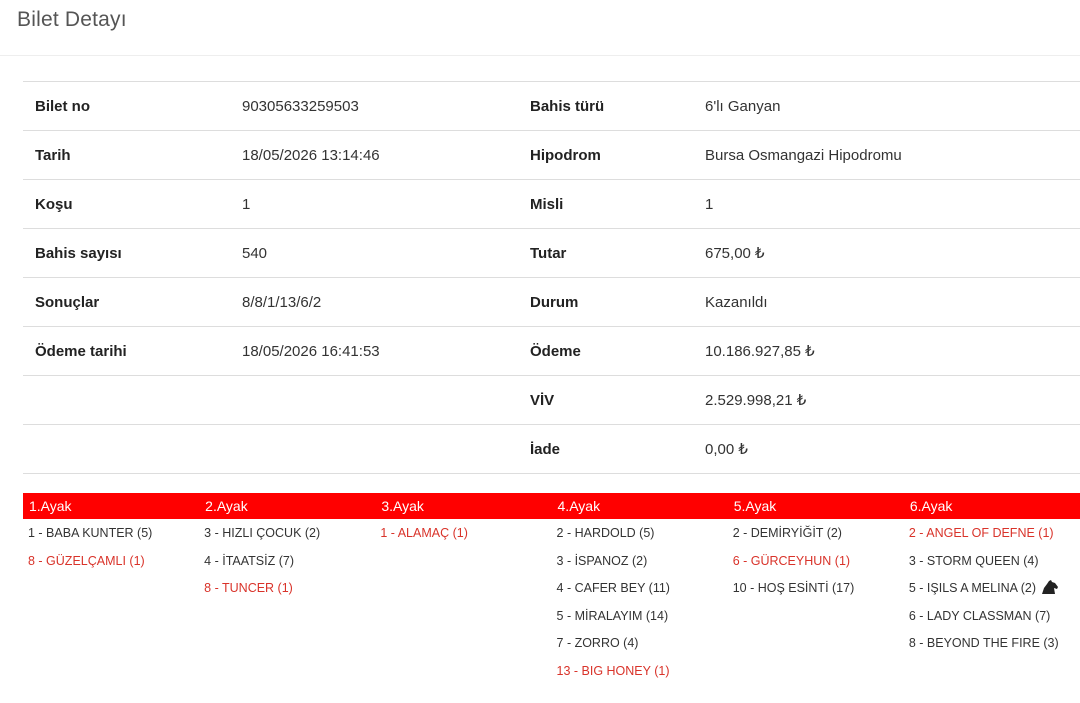  I want to click on leg-horse-winner: 2 - ANGEL OF DEFNE (1), so click(994, 538).